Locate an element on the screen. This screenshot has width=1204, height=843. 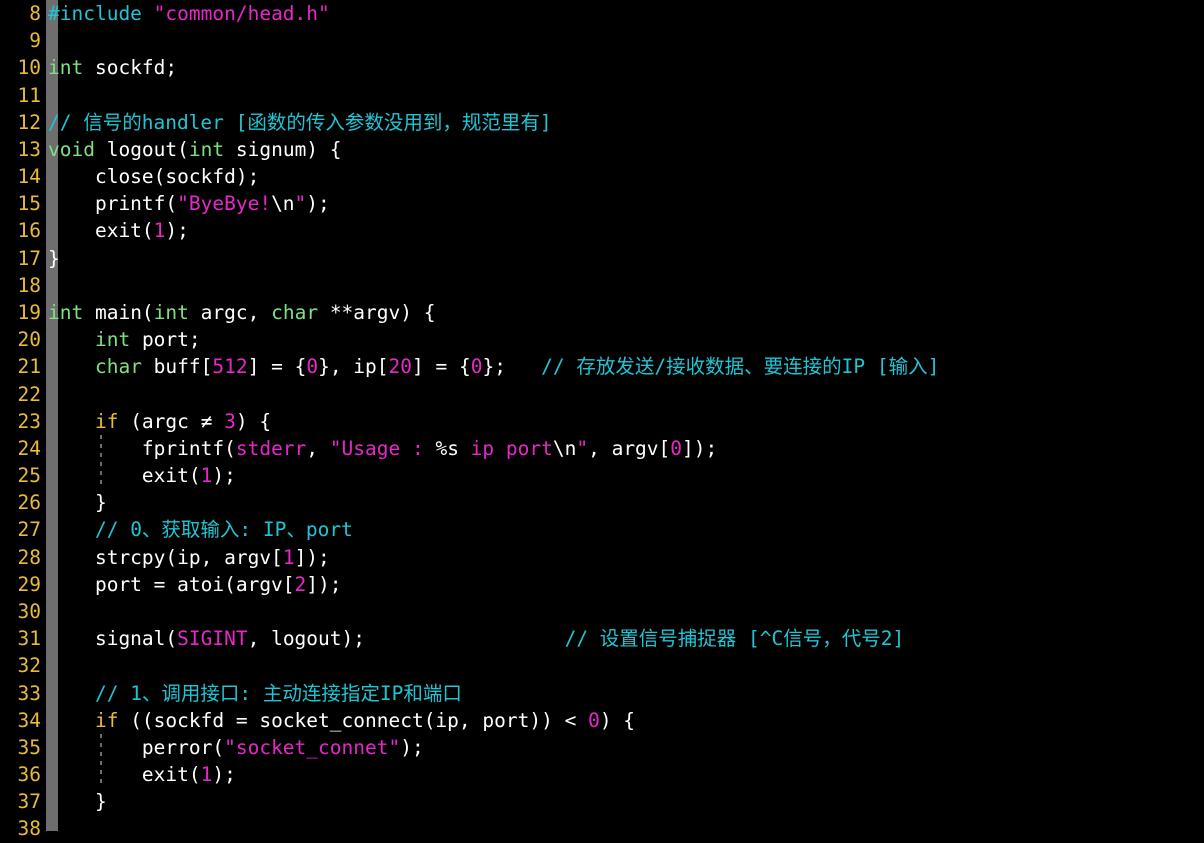
line-text: port = atoi(argv[2]); is located at coordinates (195, 584).